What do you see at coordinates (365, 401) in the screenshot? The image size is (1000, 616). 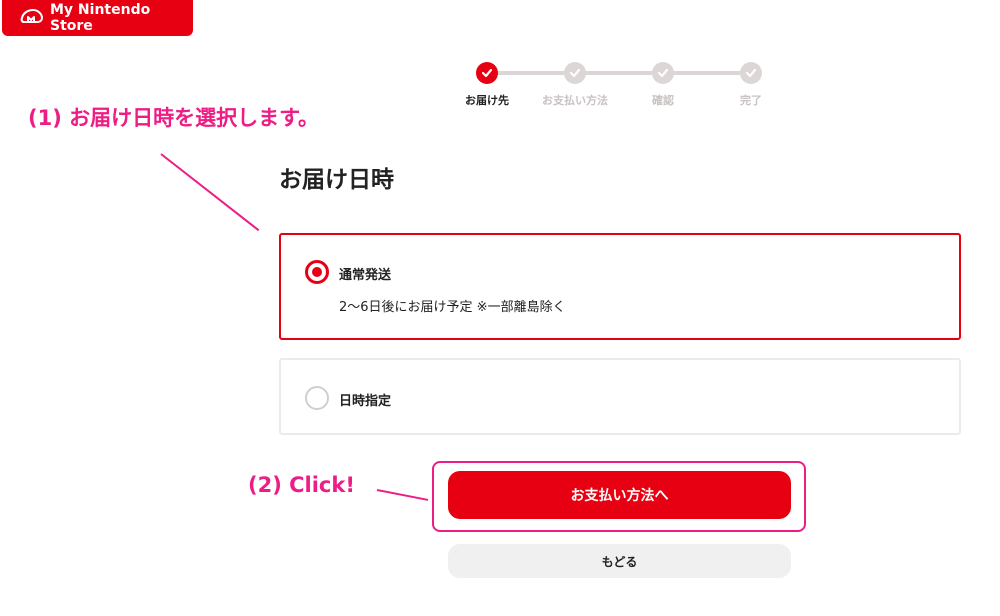 I see `option-label: 日時指定` at bounding box center [365, 401].